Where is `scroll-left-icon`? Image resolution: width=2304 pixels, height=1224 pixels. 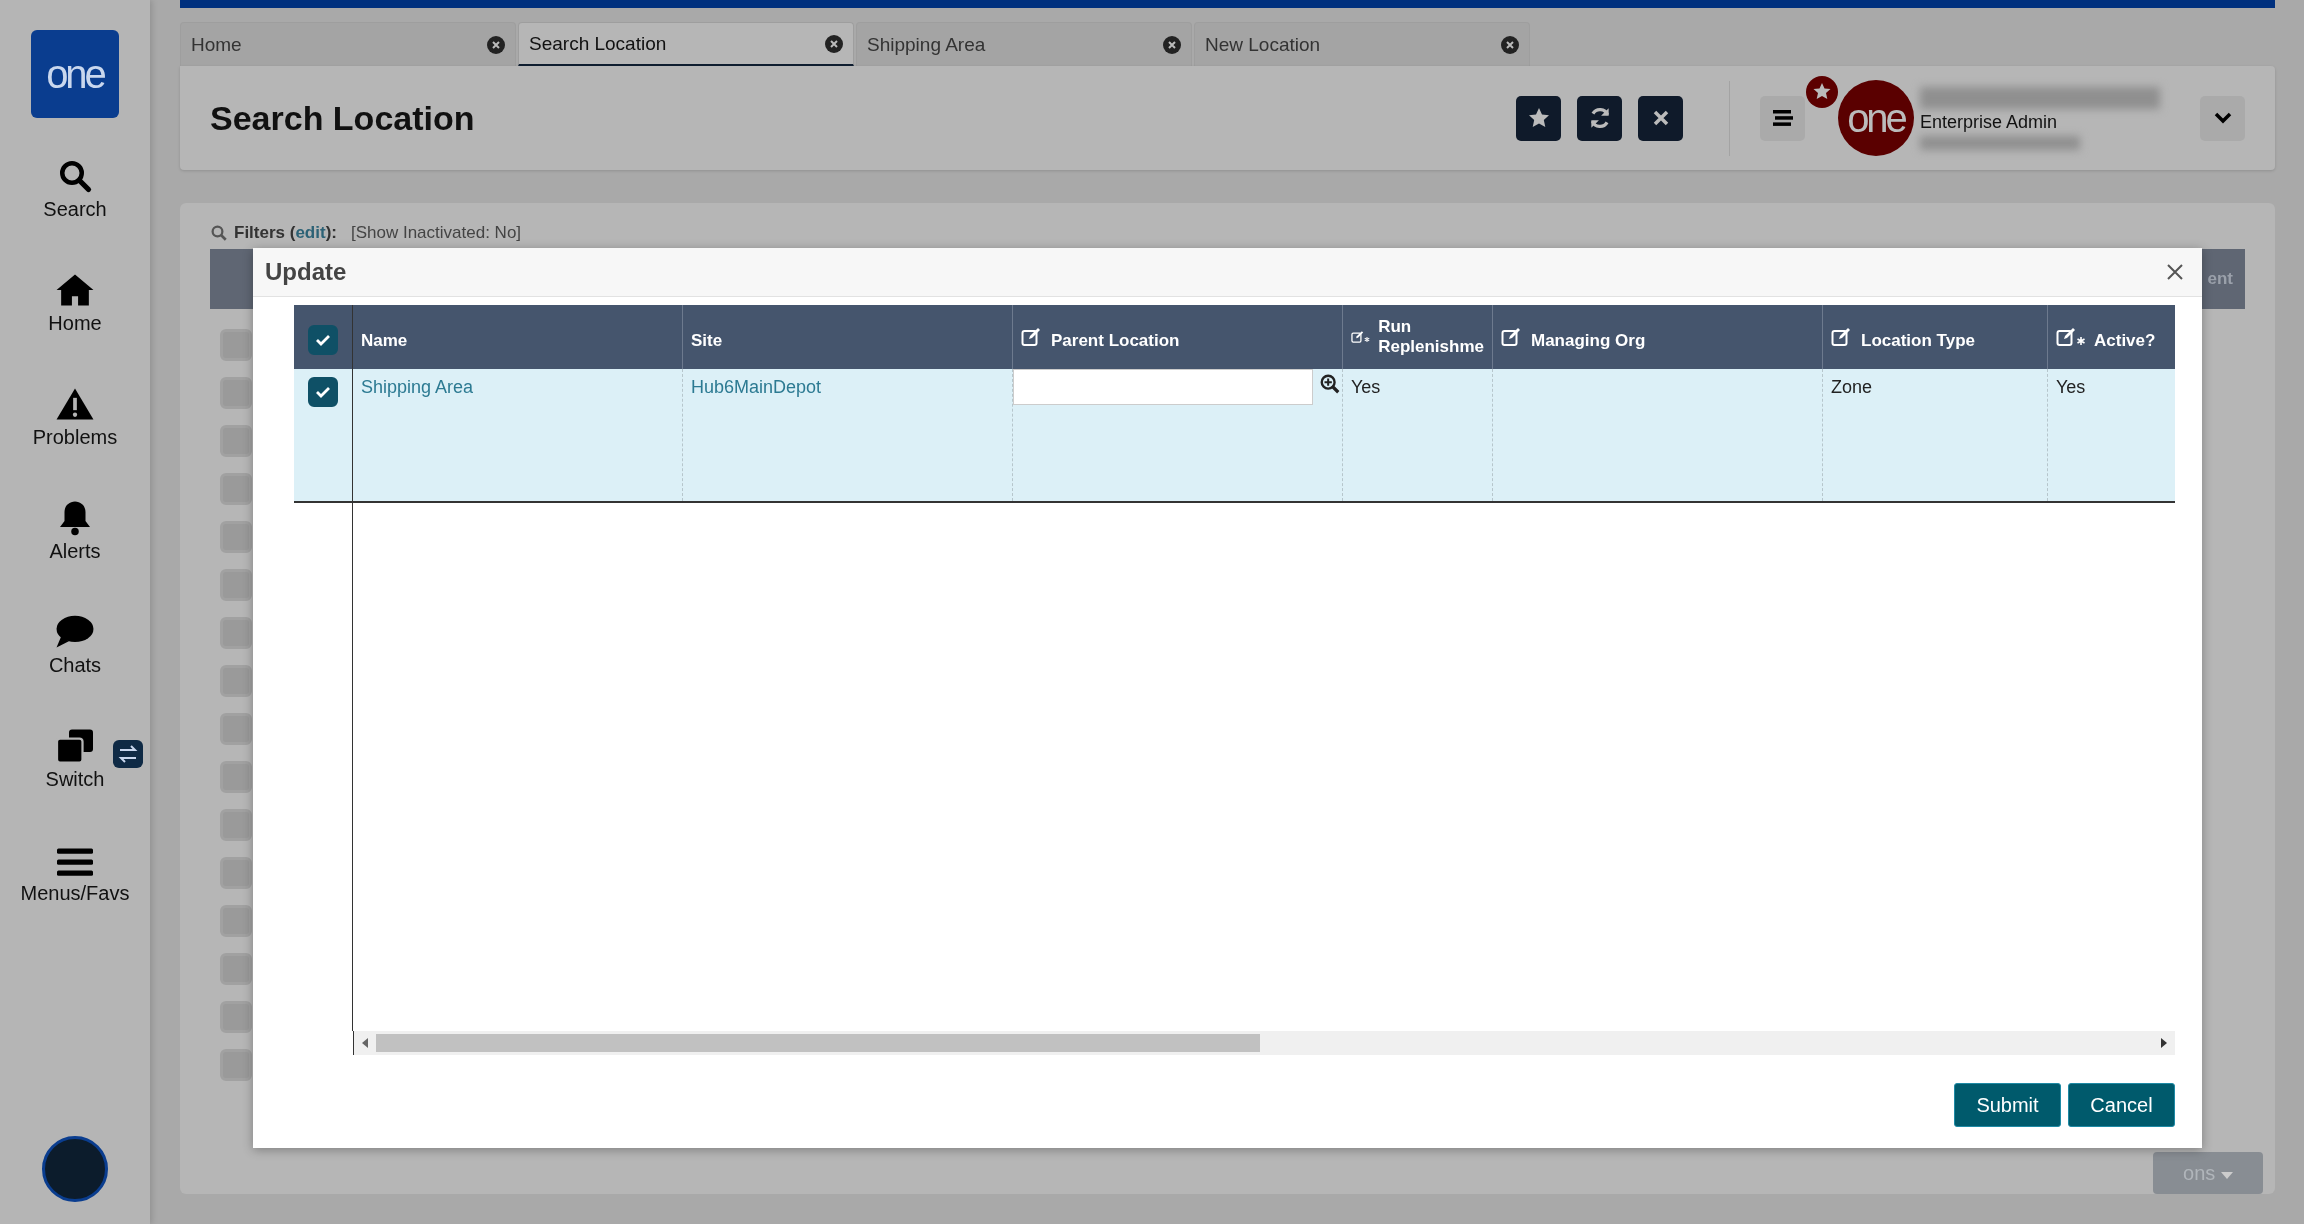
scroll-left-icon is located at coordinates (365, 1043).